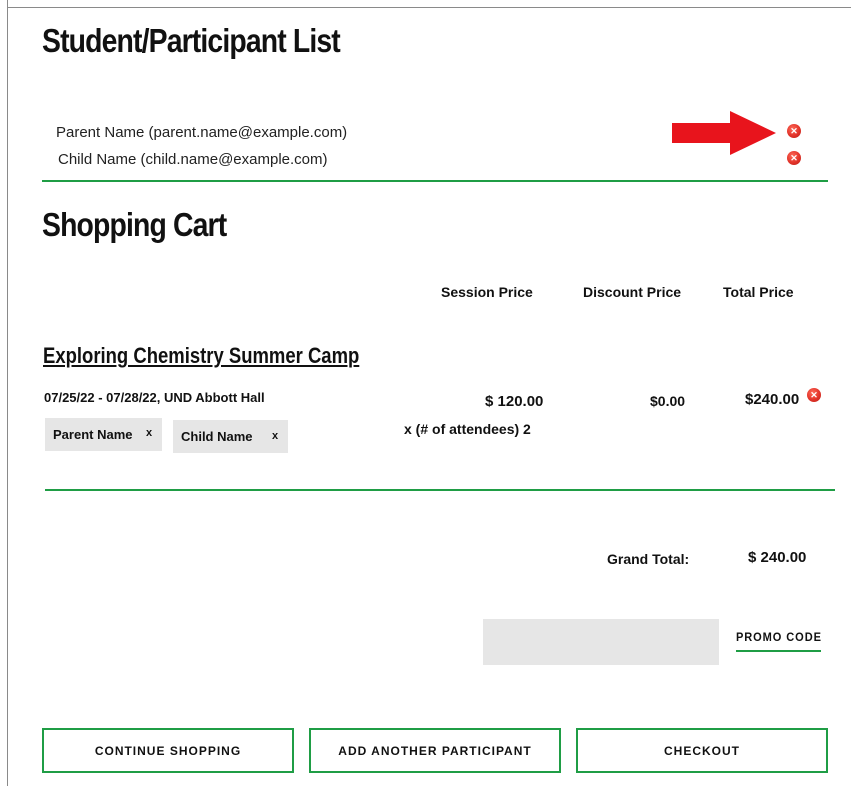  What do you see at coordinates (601, 642) in the screenshot?
I see `promo-code-input` at bounding box center [601, 642].